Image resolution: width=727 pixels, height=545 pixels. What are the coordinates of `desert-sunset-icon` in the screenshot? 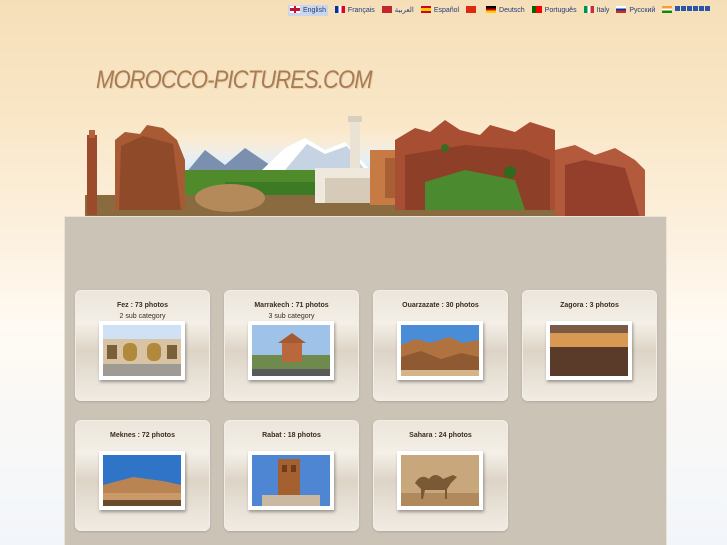 It's located at (589, 350).